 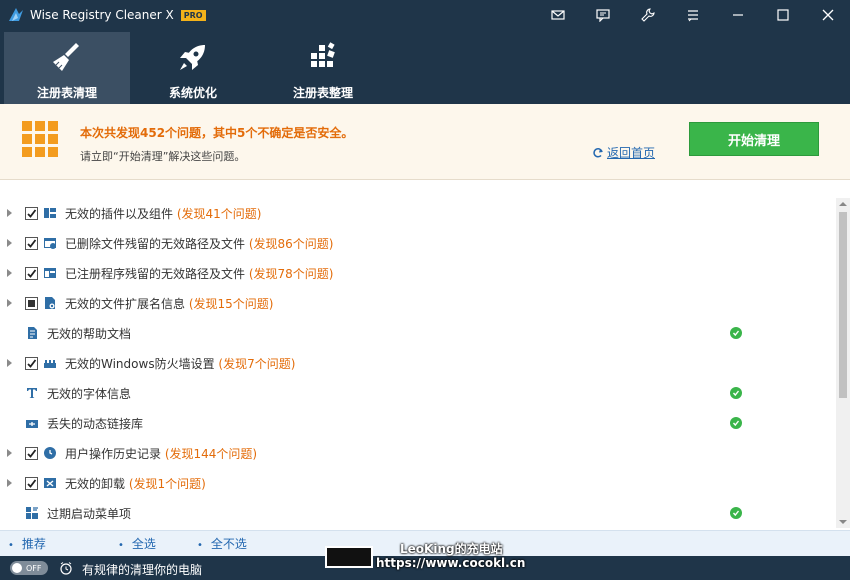 What do you see at coordinates (418, 273) in the screenshot?
I see `list-item: 已注册程序残留的无效路径及文件 (发现78个问题)` at bounding box center [418, 273].